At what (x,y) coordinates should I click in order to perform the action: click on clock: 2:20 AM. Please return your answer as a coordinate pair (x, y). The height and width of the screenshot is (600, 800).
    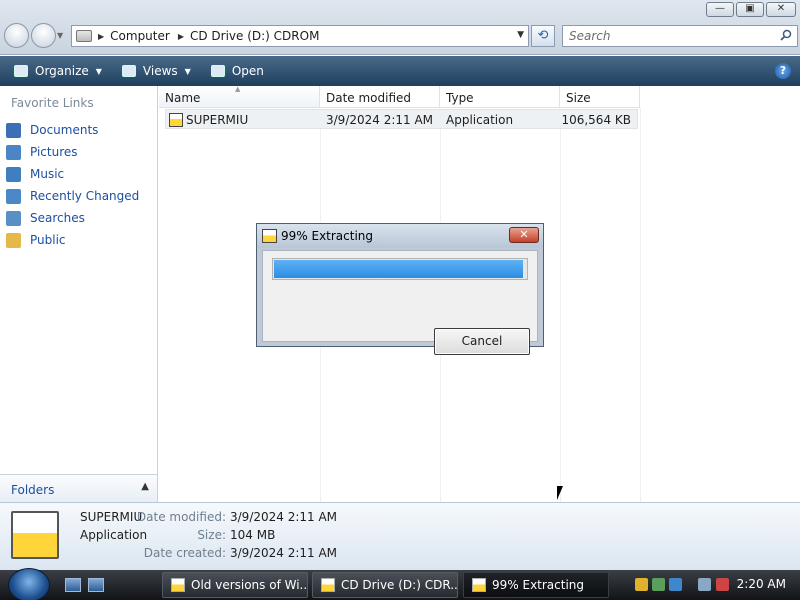
    Looking at the image, I should click on (761, 584).